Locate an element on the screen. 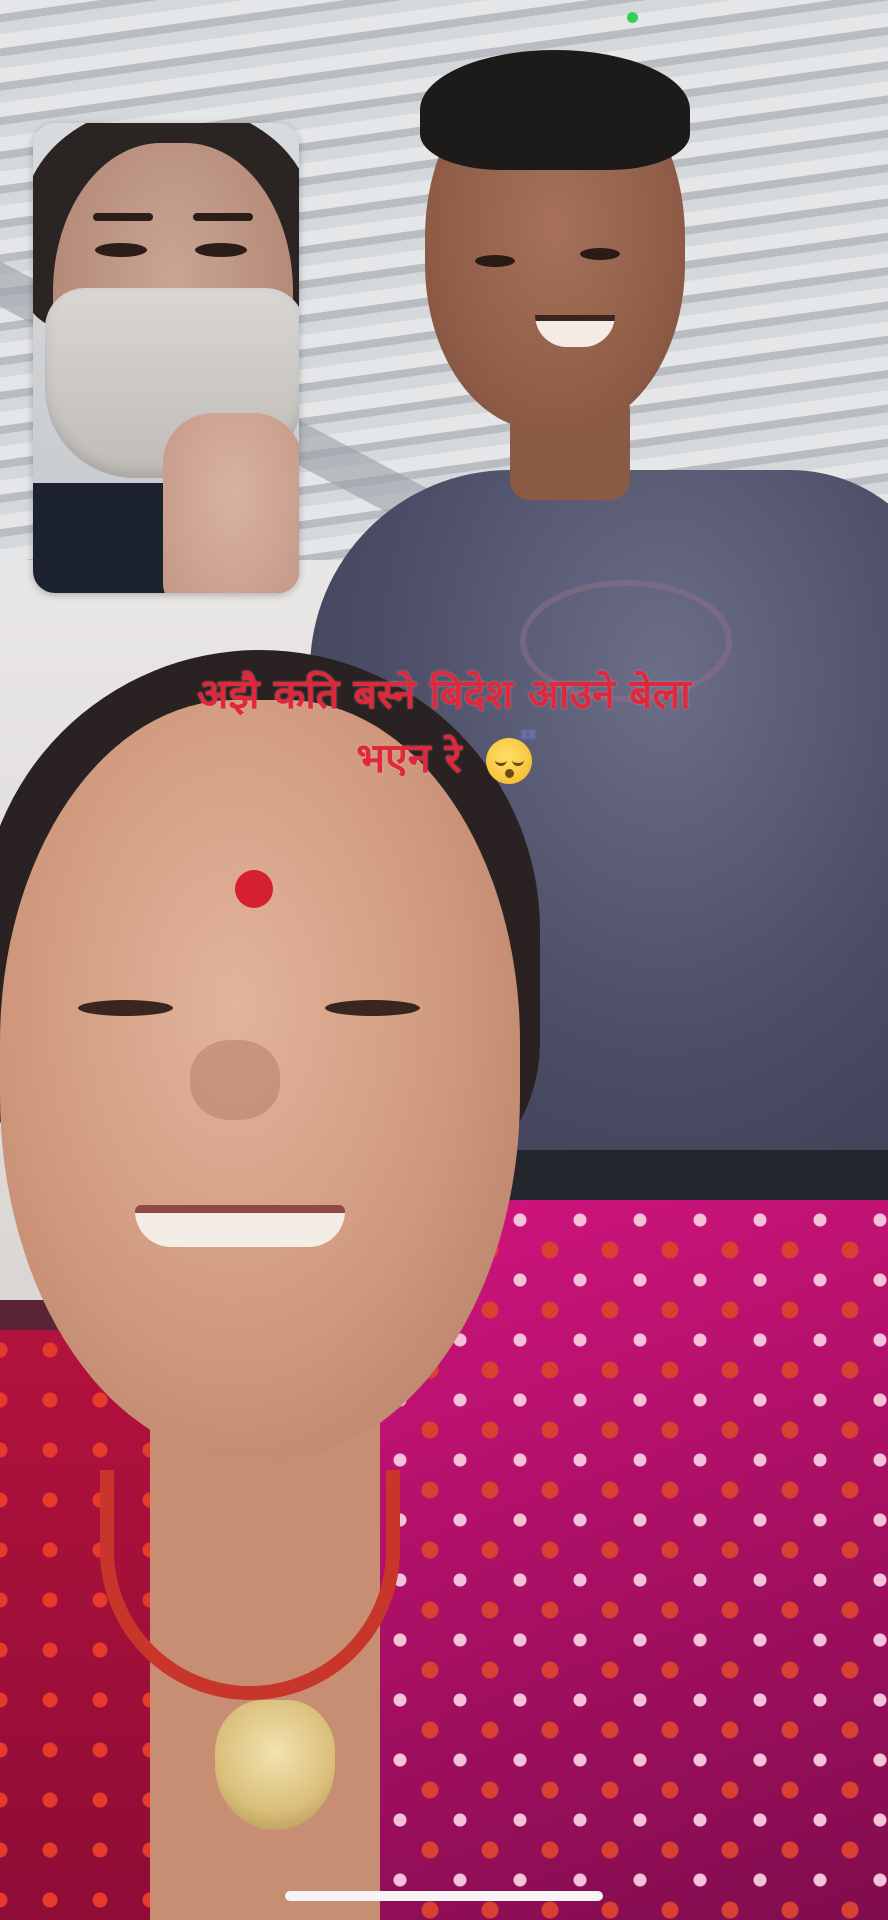 Image resolution: width=888 pixels, height=1920 pixels. caption-line-2: भएन रे zz is located at coordinates (444, 758).